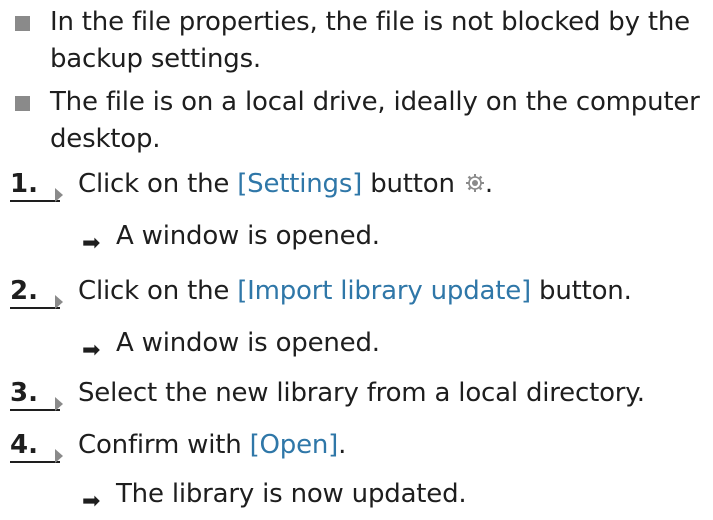 The height and width of the screenshot is (520, 713). Describe the element at coordinates (581, 291) in the screenshot. I see `step-text-after: button.` at that location.